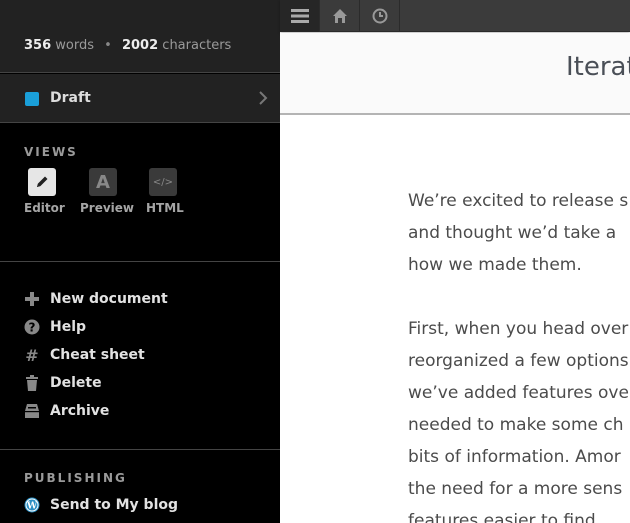 The image size is (630, 523). Describe the element at coordinates (70, 98) in the screenshot. I see `status-label: Draft` at that location.